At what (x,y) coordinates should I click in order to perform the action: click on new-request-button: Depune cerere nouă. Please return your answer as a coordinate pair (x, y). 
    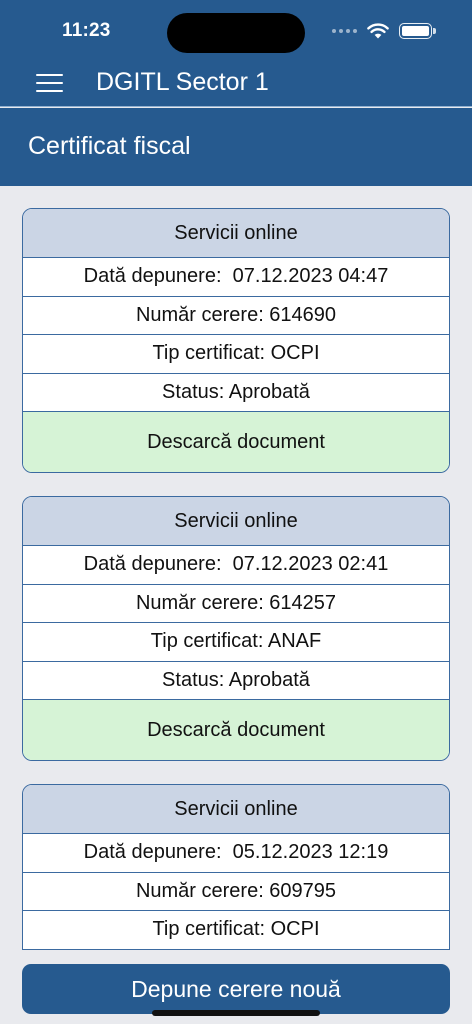
    Looking at the image, I should click on (236, 989).